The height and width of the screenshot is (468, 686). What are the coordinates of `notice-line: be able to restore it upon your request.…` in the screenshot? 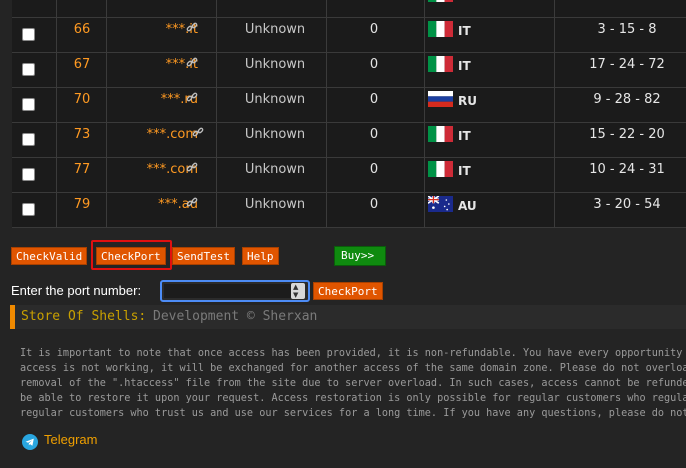 It's located at (353, 398).